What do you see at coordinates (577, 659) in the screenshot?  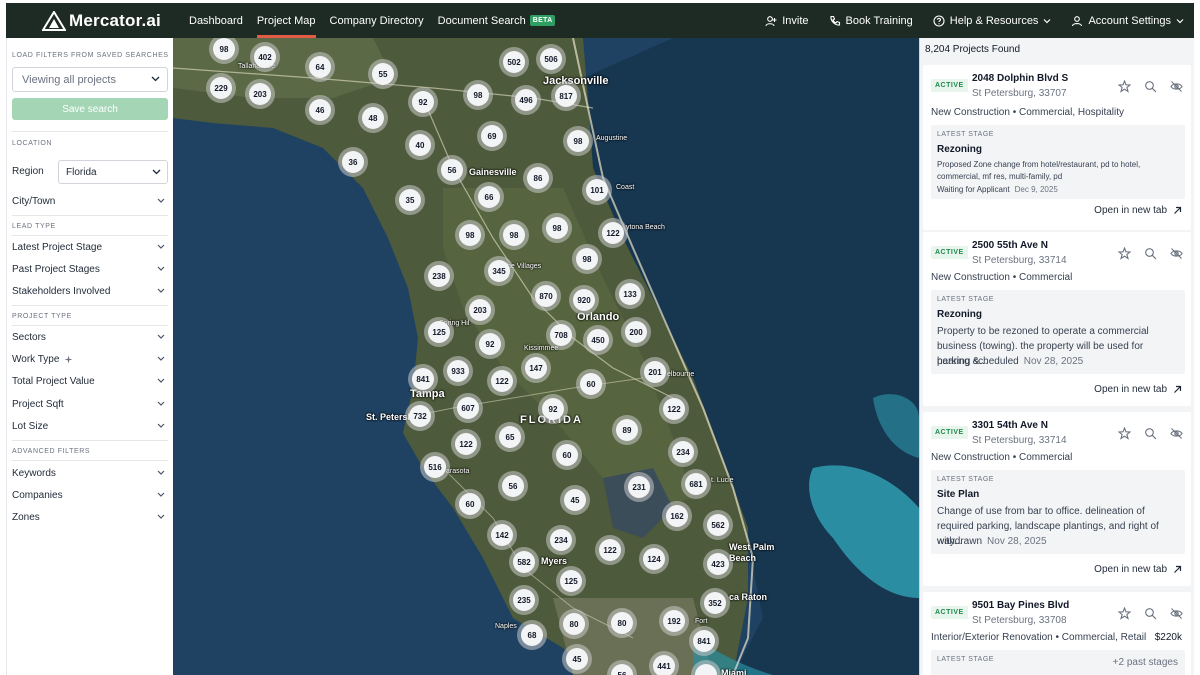 I see `map-cluster-marker: 45` at bounding box center [577, 659].